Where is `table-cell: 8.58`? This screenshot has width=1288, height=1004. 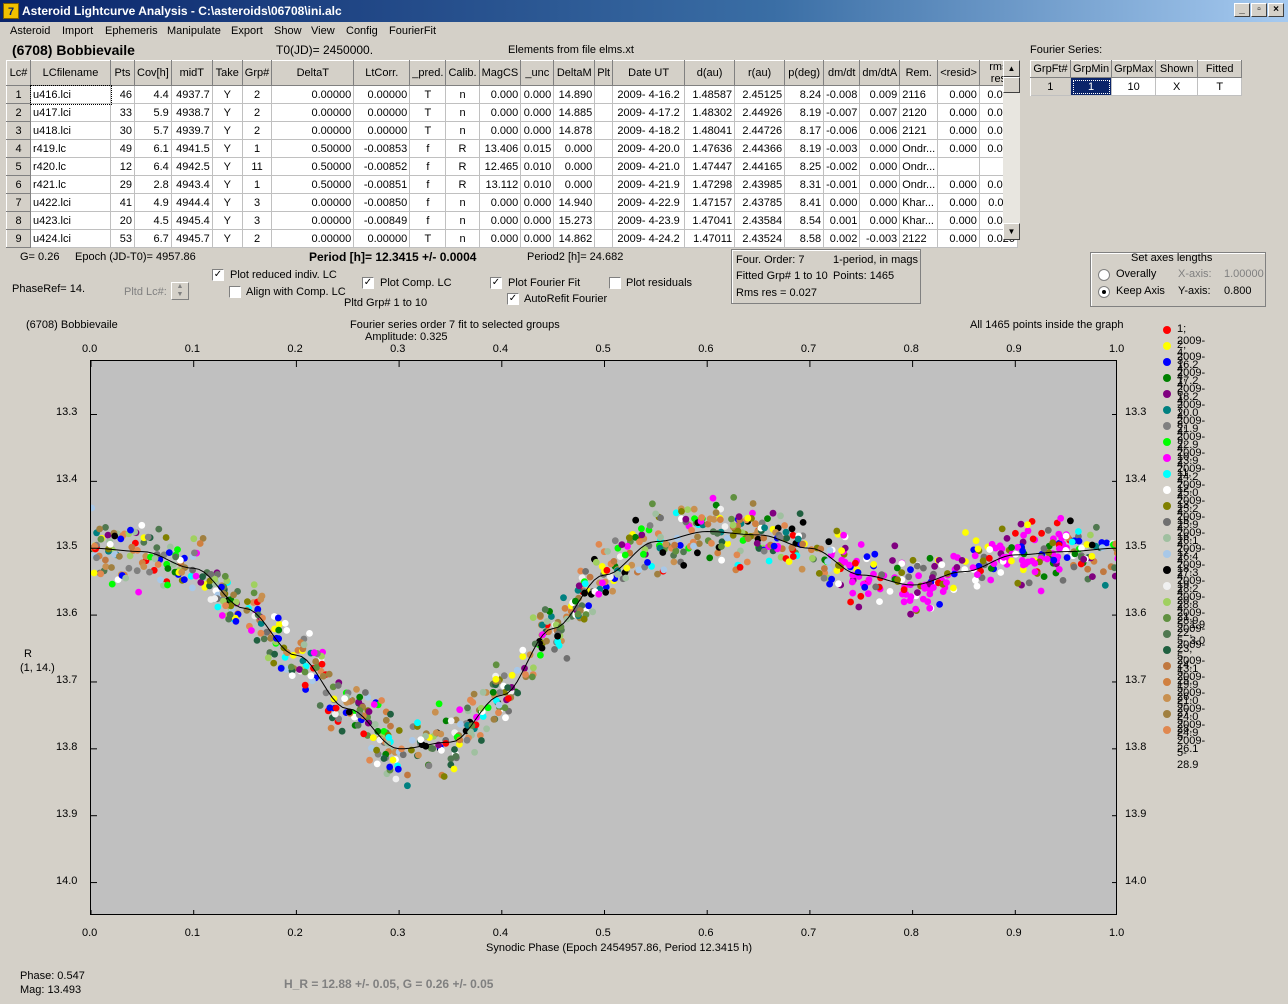
table-cell: 8.58 is located at coordinates (804, 238).